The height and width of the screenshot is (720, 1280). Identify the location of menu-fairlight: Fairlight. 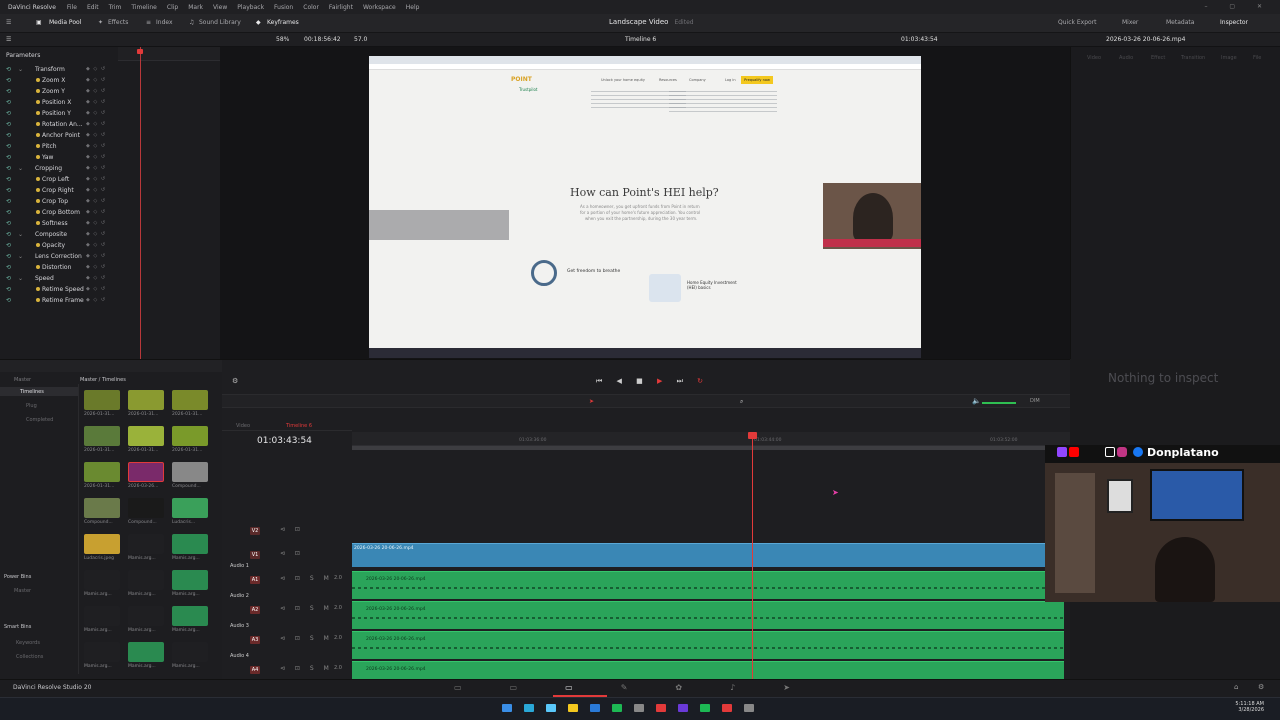
(341, 7).